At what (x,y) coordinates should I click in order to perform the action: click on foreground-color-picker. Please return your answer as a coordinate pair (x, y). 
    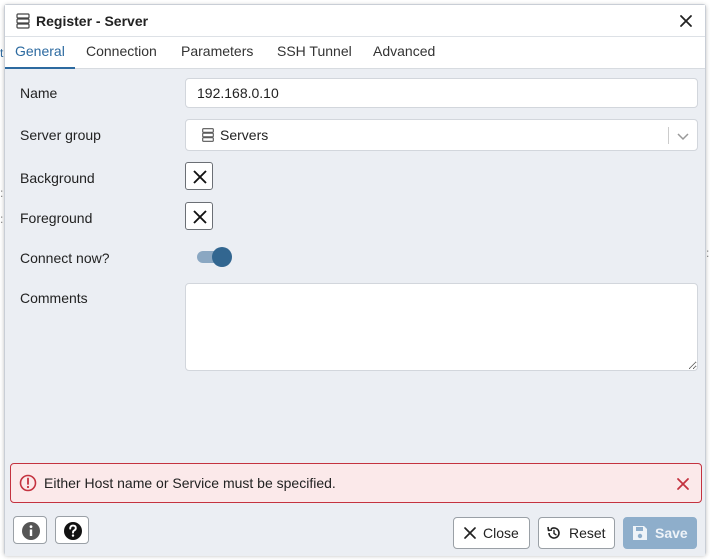
    Looking at the image, I should click on (199, 216).